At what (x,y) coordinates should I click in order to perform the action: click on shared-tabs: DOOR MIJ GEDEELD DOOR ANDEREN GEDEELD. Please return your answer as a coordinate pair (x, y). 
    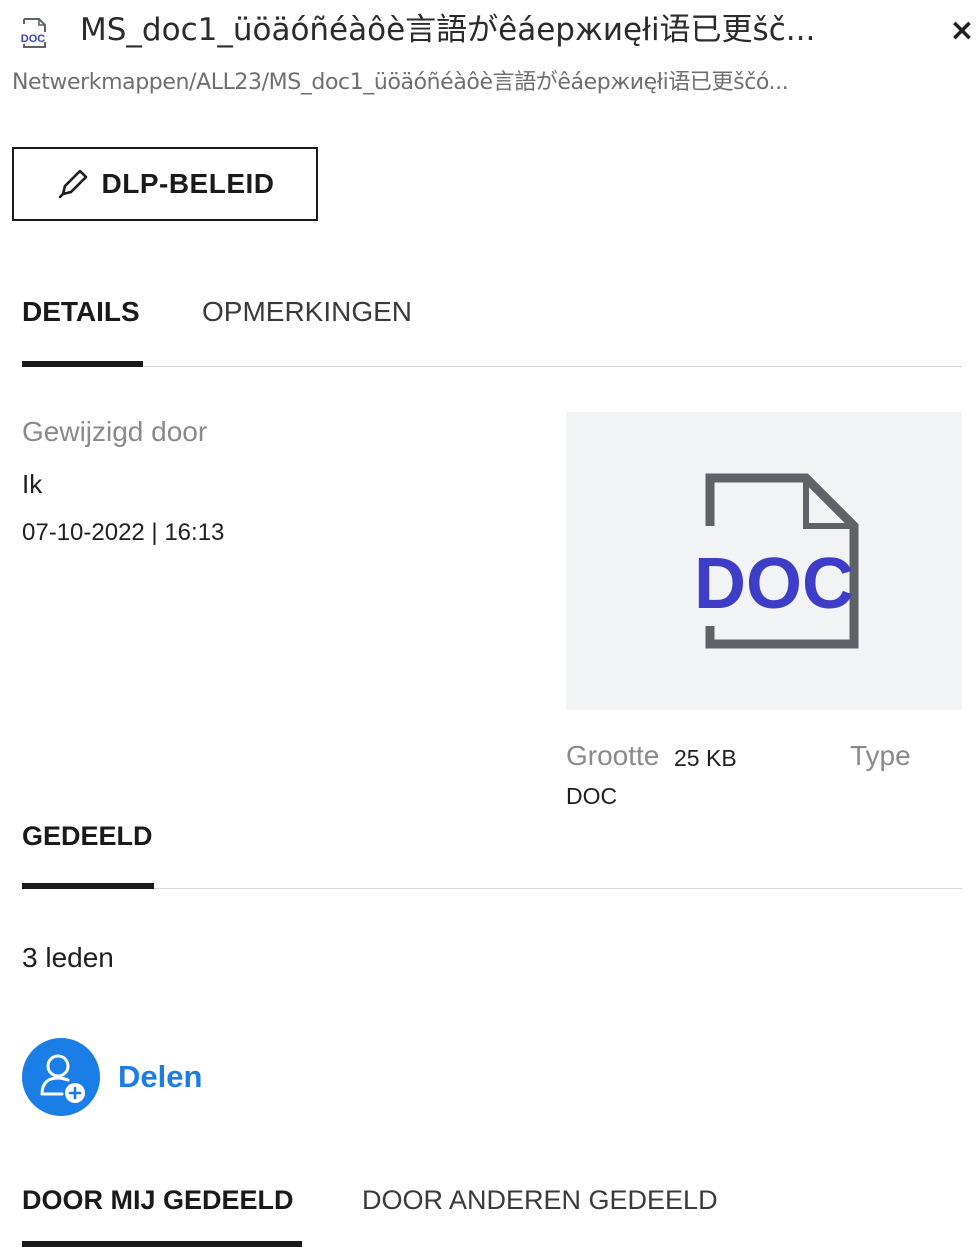
    Looking at the image, I should click on (492, 1212).